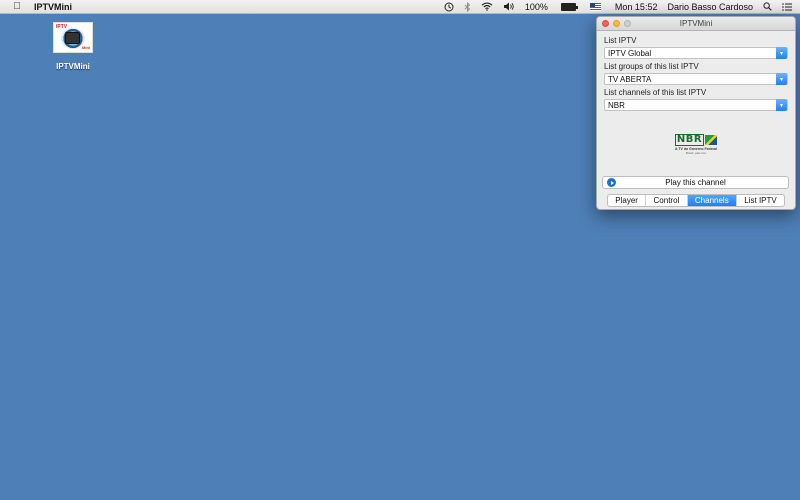 This screenshot has width=800, height=500. What do you see at coordinates (620, 40) in the screenshot?
I see `list-iptv-label: List IPTV` at bounding box center [620, 40].